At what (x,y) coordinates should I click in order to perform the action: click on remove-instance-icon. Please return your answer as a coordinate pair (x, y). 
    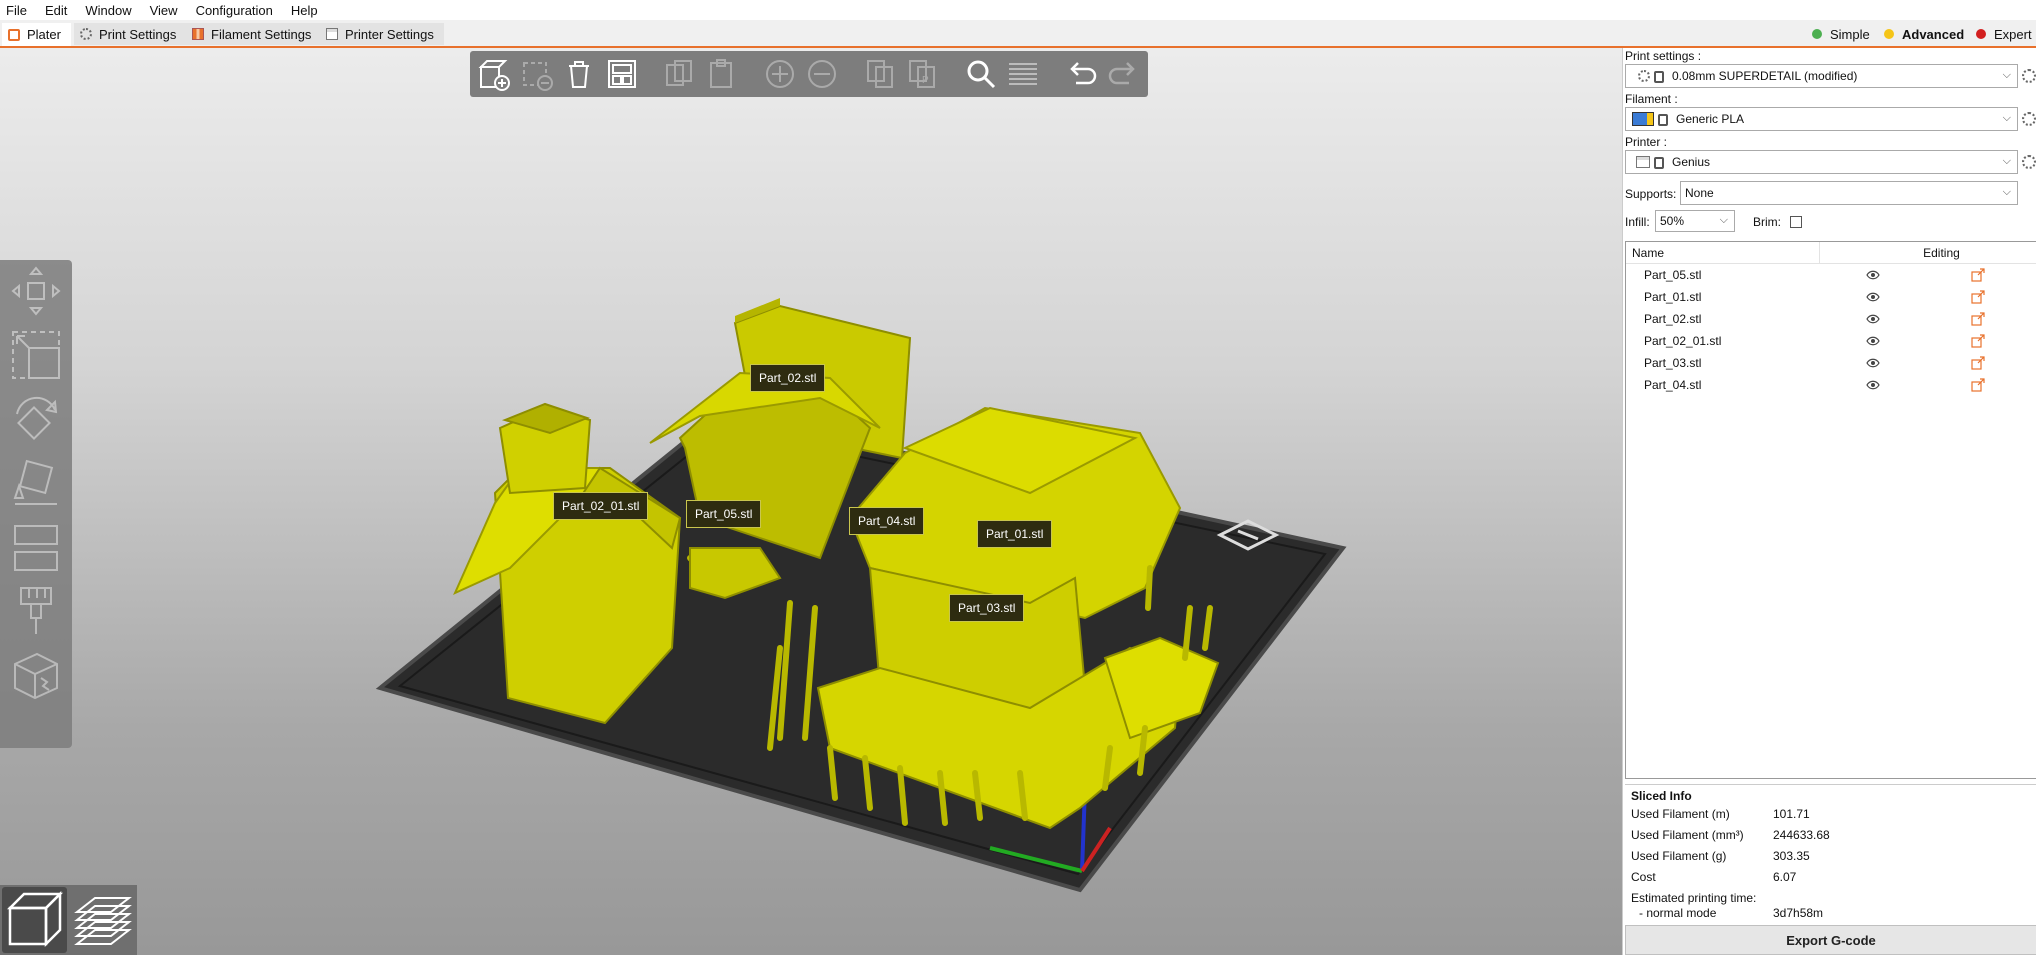
    Looking at the image, I should click on (822, 74).